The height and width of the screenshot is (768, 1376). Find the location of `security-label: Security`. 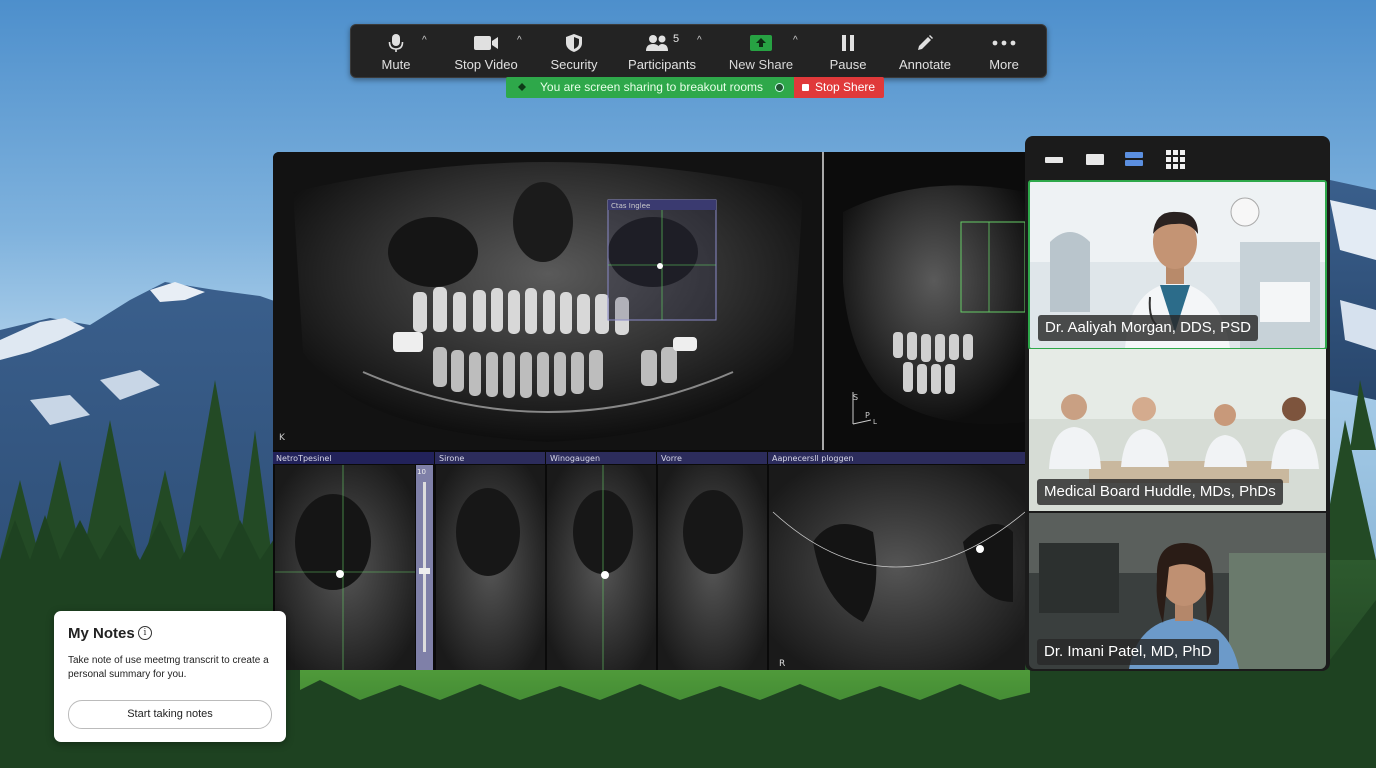

security-label: Security is located at coordinates (574, 64).